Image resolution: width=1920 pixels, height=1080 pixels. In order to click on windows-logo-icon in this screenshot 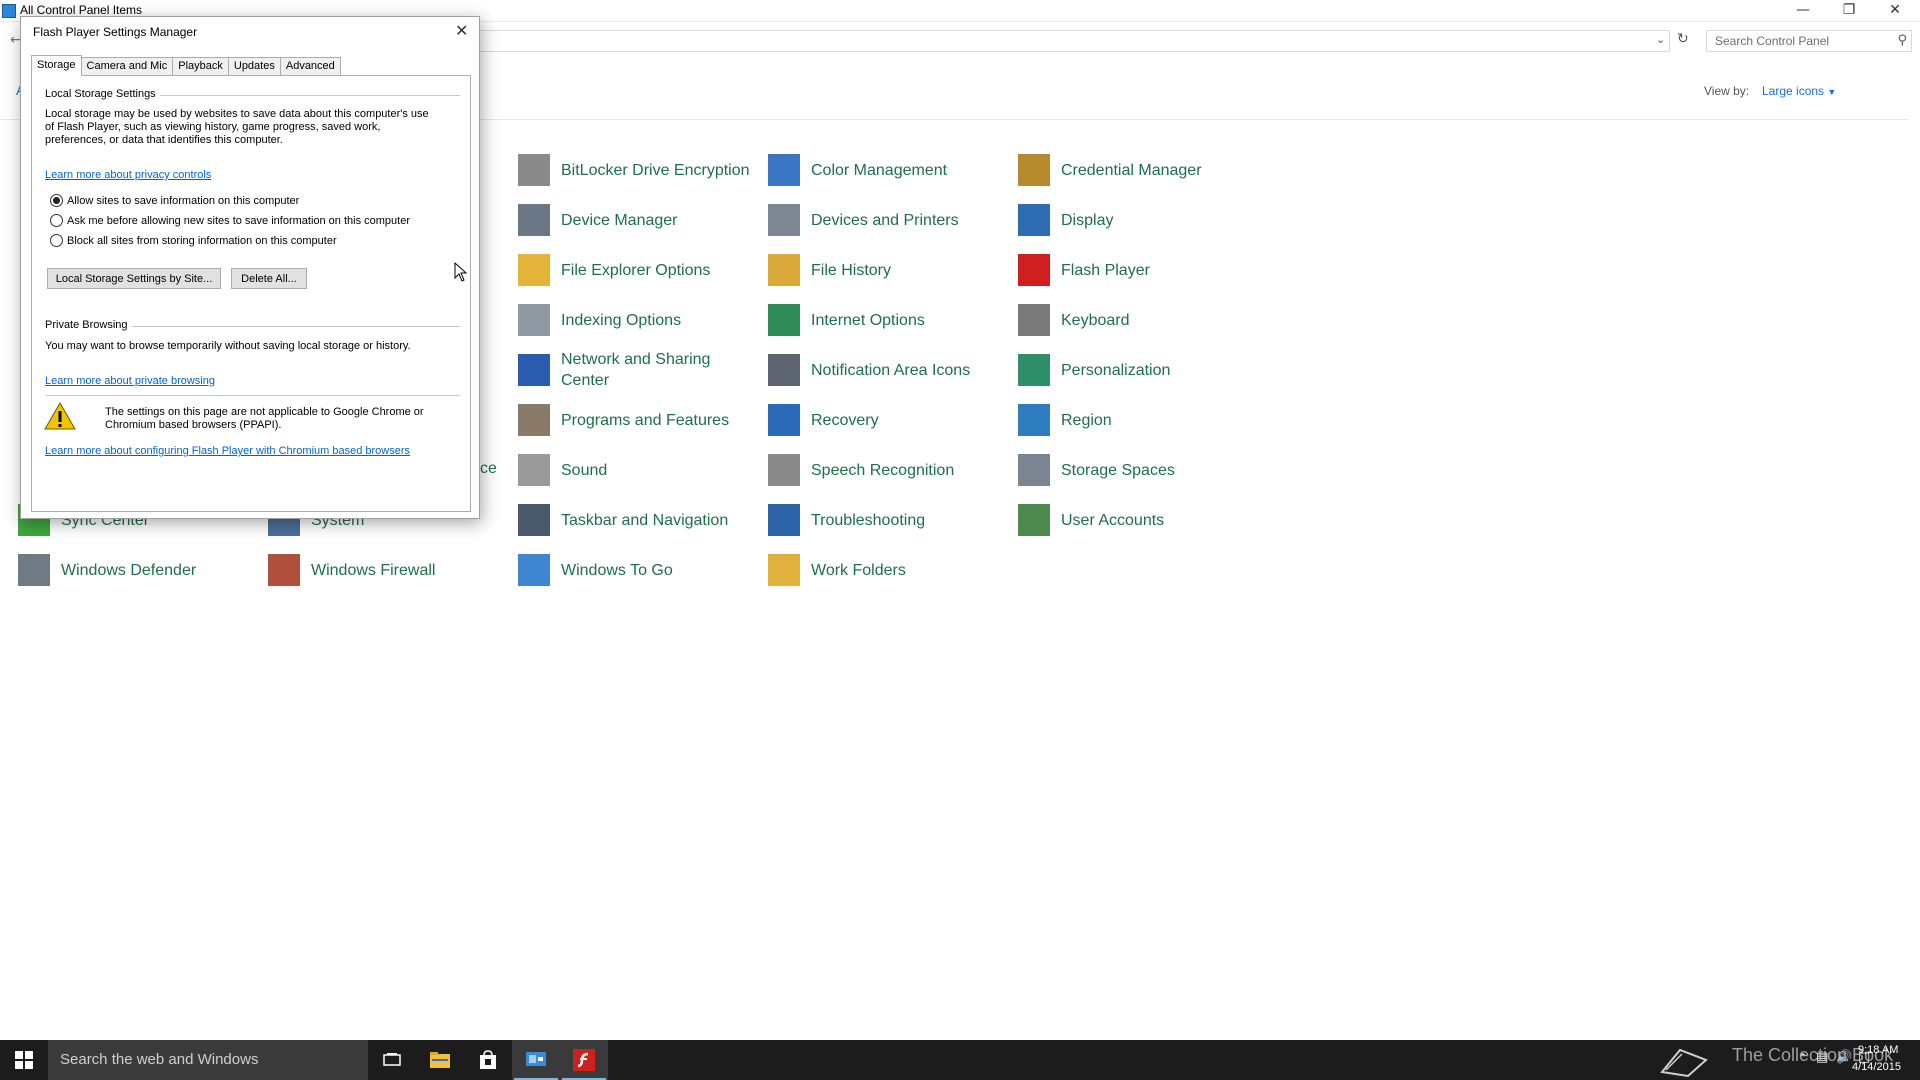, I will do `click(24, 1060)`.